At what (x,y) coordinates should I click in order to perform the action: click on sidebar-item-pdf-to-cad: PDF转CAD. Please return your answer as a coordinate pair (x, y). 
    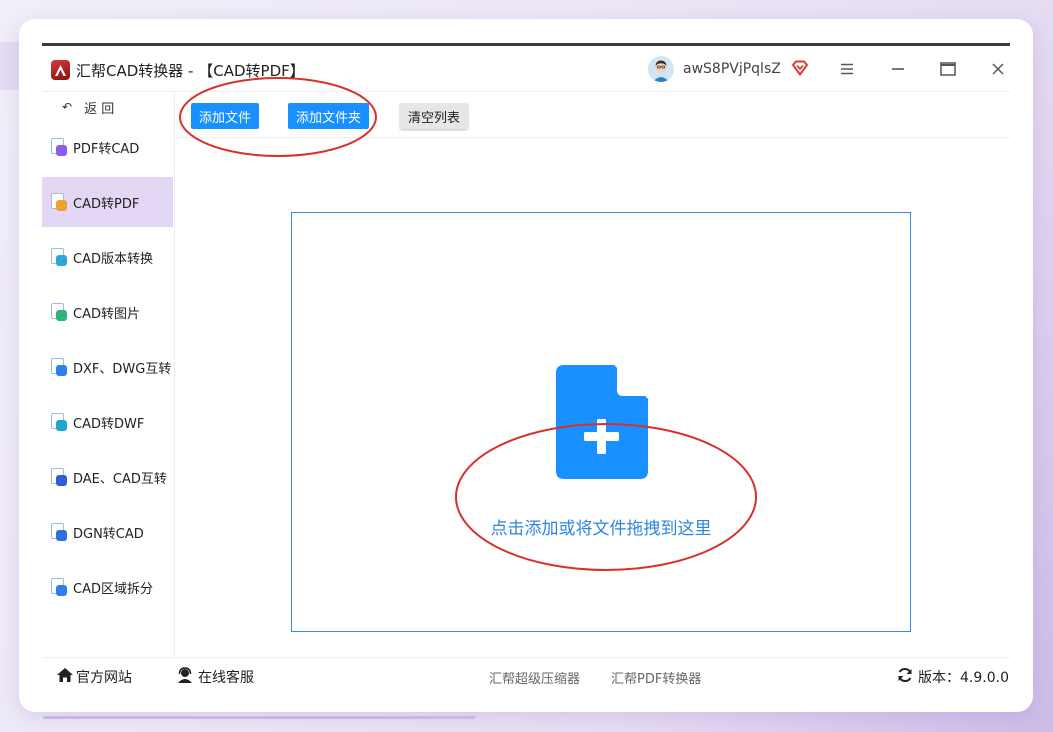
    Looking at the image, I should click on (107, 147).